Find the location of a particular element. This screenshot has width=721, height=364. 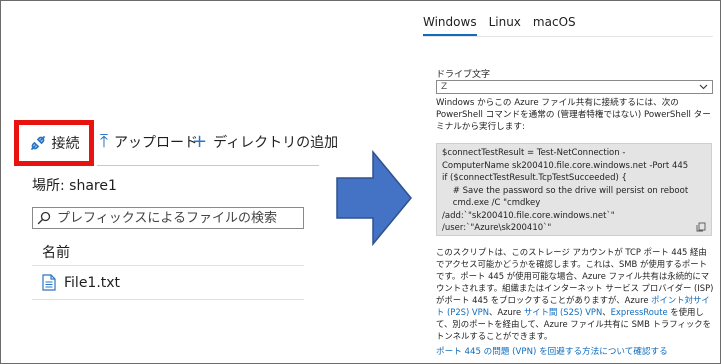

port-445-workaround-link: ポート 445 の問題 (VPN) を回避する方法について確認する is located at coordinates (552, 351).